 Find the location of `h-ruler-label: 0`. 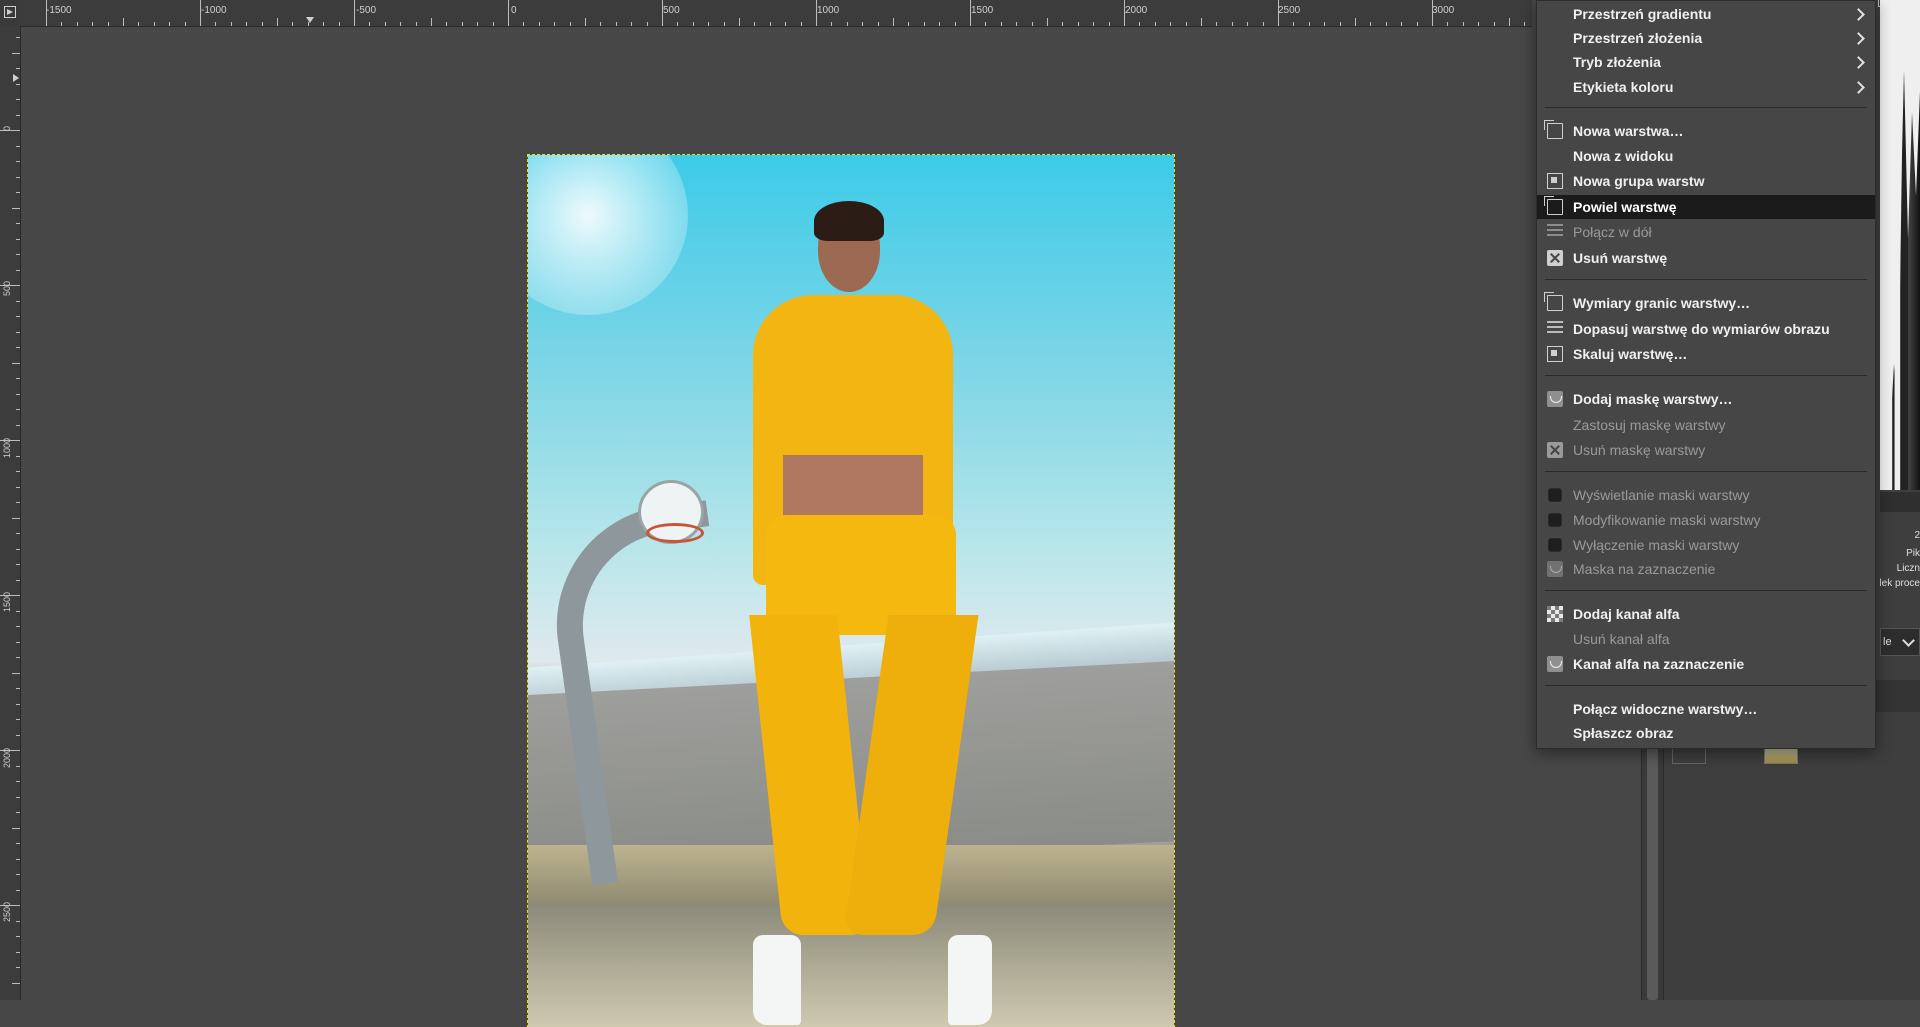

h-ruler-label: 0 is located at coordinates (514, 10).